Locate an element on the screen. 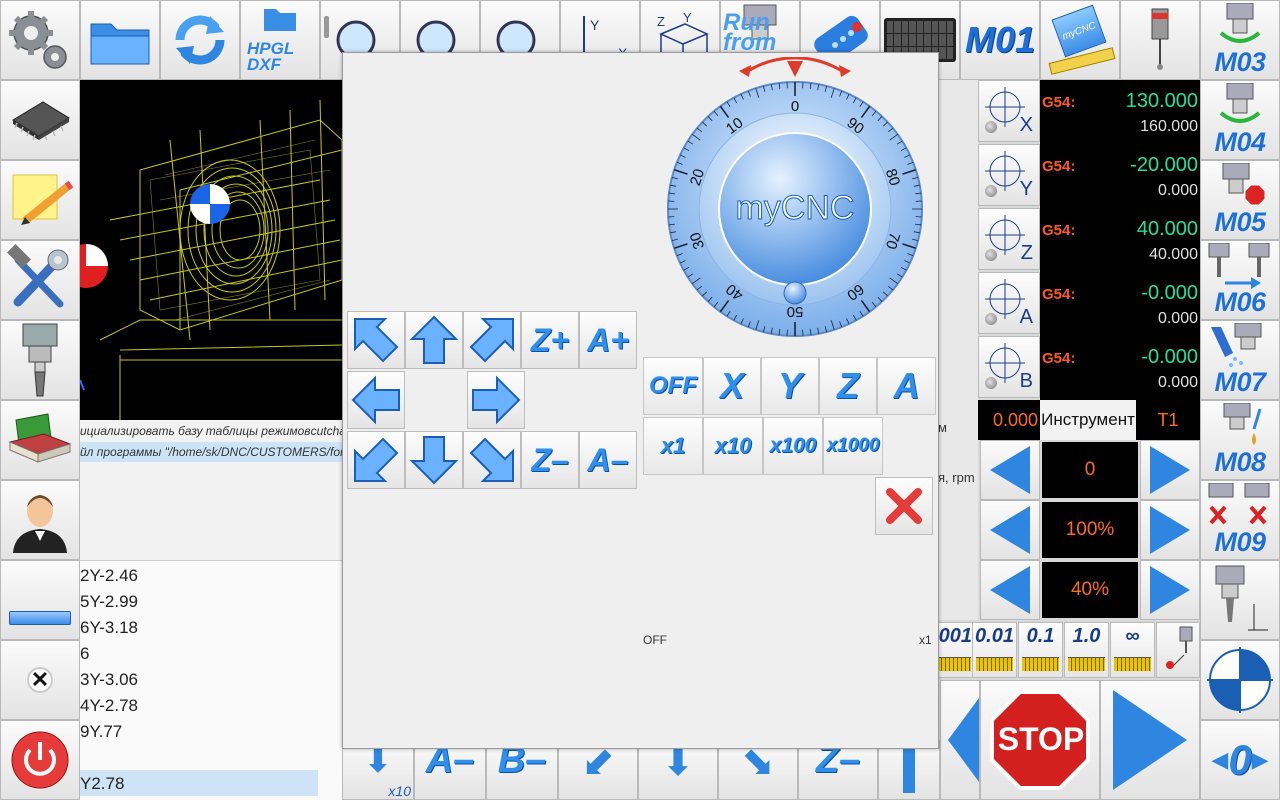 This screenshot has width=1280, height=800. start-back-button is located at coordinates (960, 740).